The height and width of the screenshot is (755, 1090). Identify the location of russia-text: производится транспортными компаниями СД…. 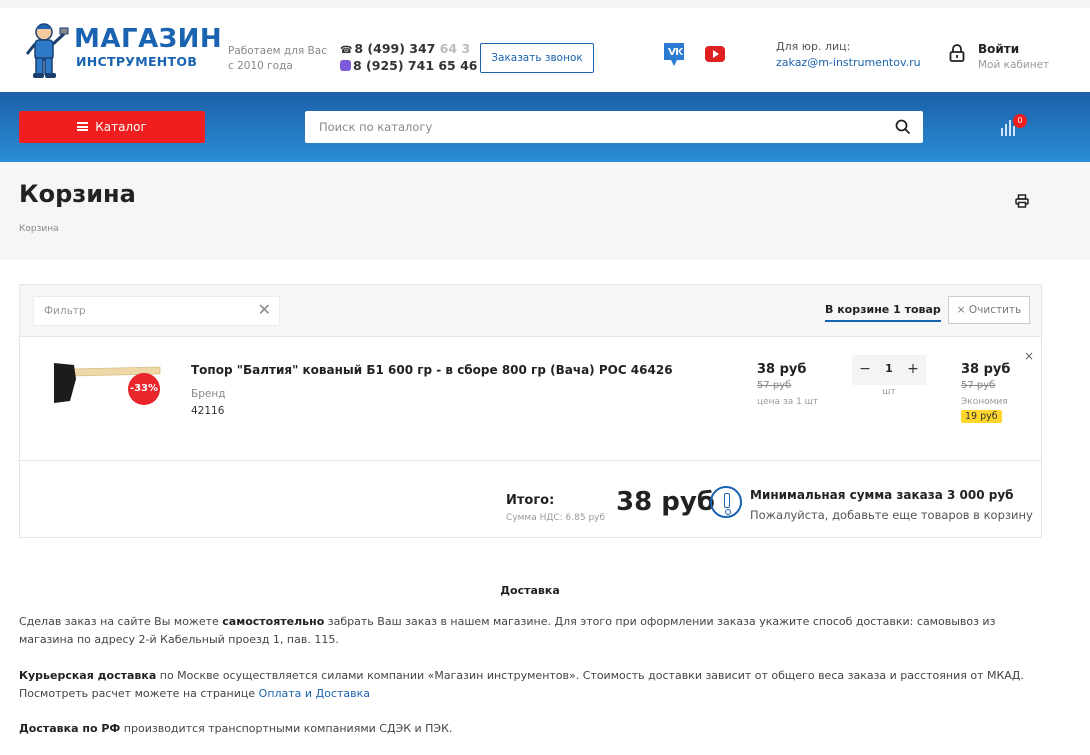
(286, 728).